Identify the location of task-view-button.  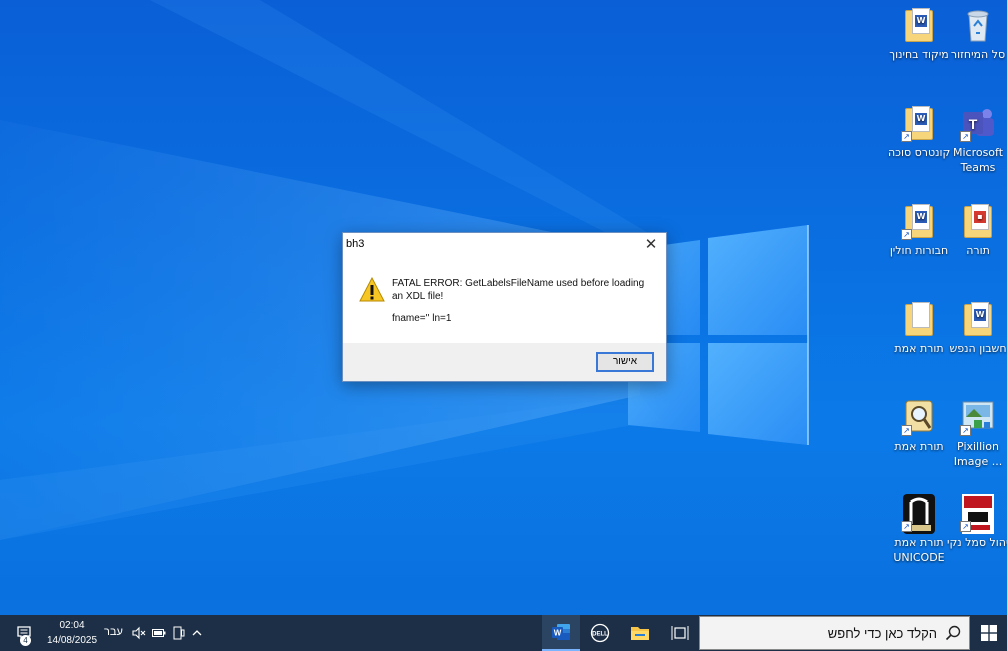
(680, 633).